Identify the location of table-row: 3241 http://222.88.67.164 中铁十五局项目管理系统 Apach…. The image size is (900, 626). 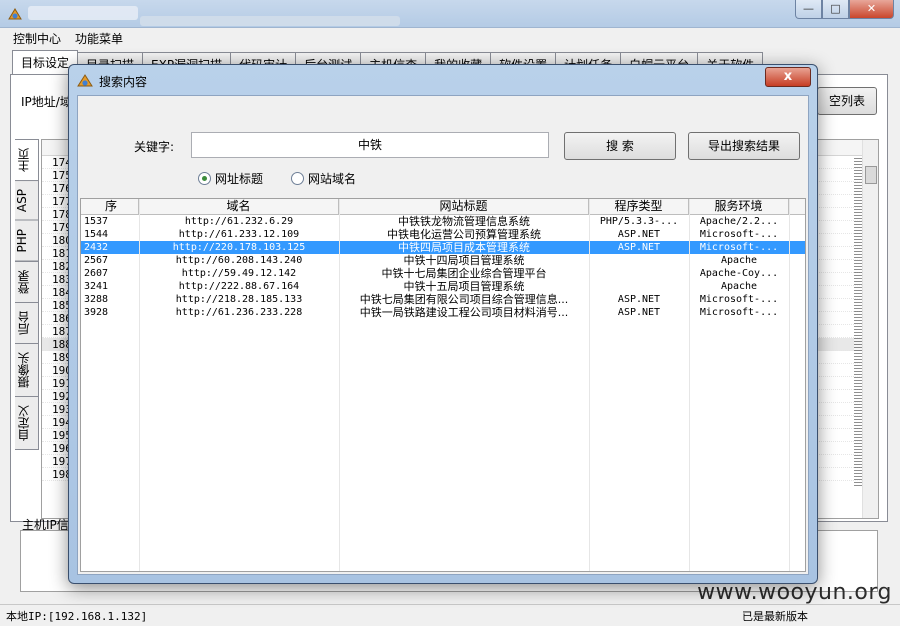
(443, 286).